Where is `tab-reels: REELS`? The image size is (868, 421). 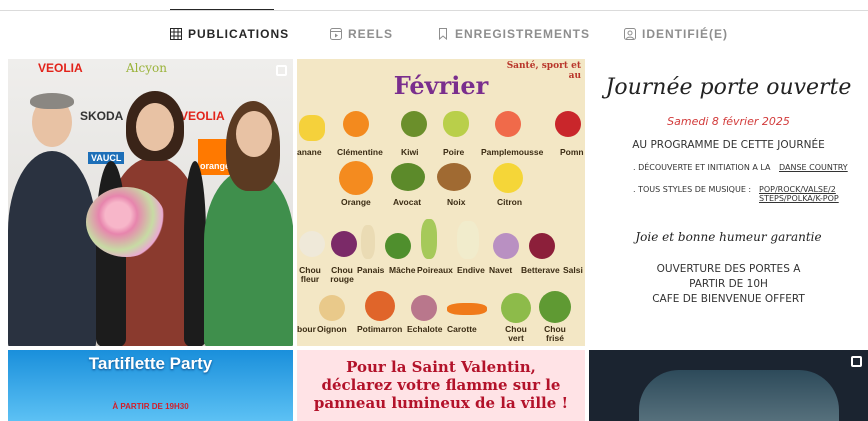 tab-reels: REELS is located at coordinates (361, 34).